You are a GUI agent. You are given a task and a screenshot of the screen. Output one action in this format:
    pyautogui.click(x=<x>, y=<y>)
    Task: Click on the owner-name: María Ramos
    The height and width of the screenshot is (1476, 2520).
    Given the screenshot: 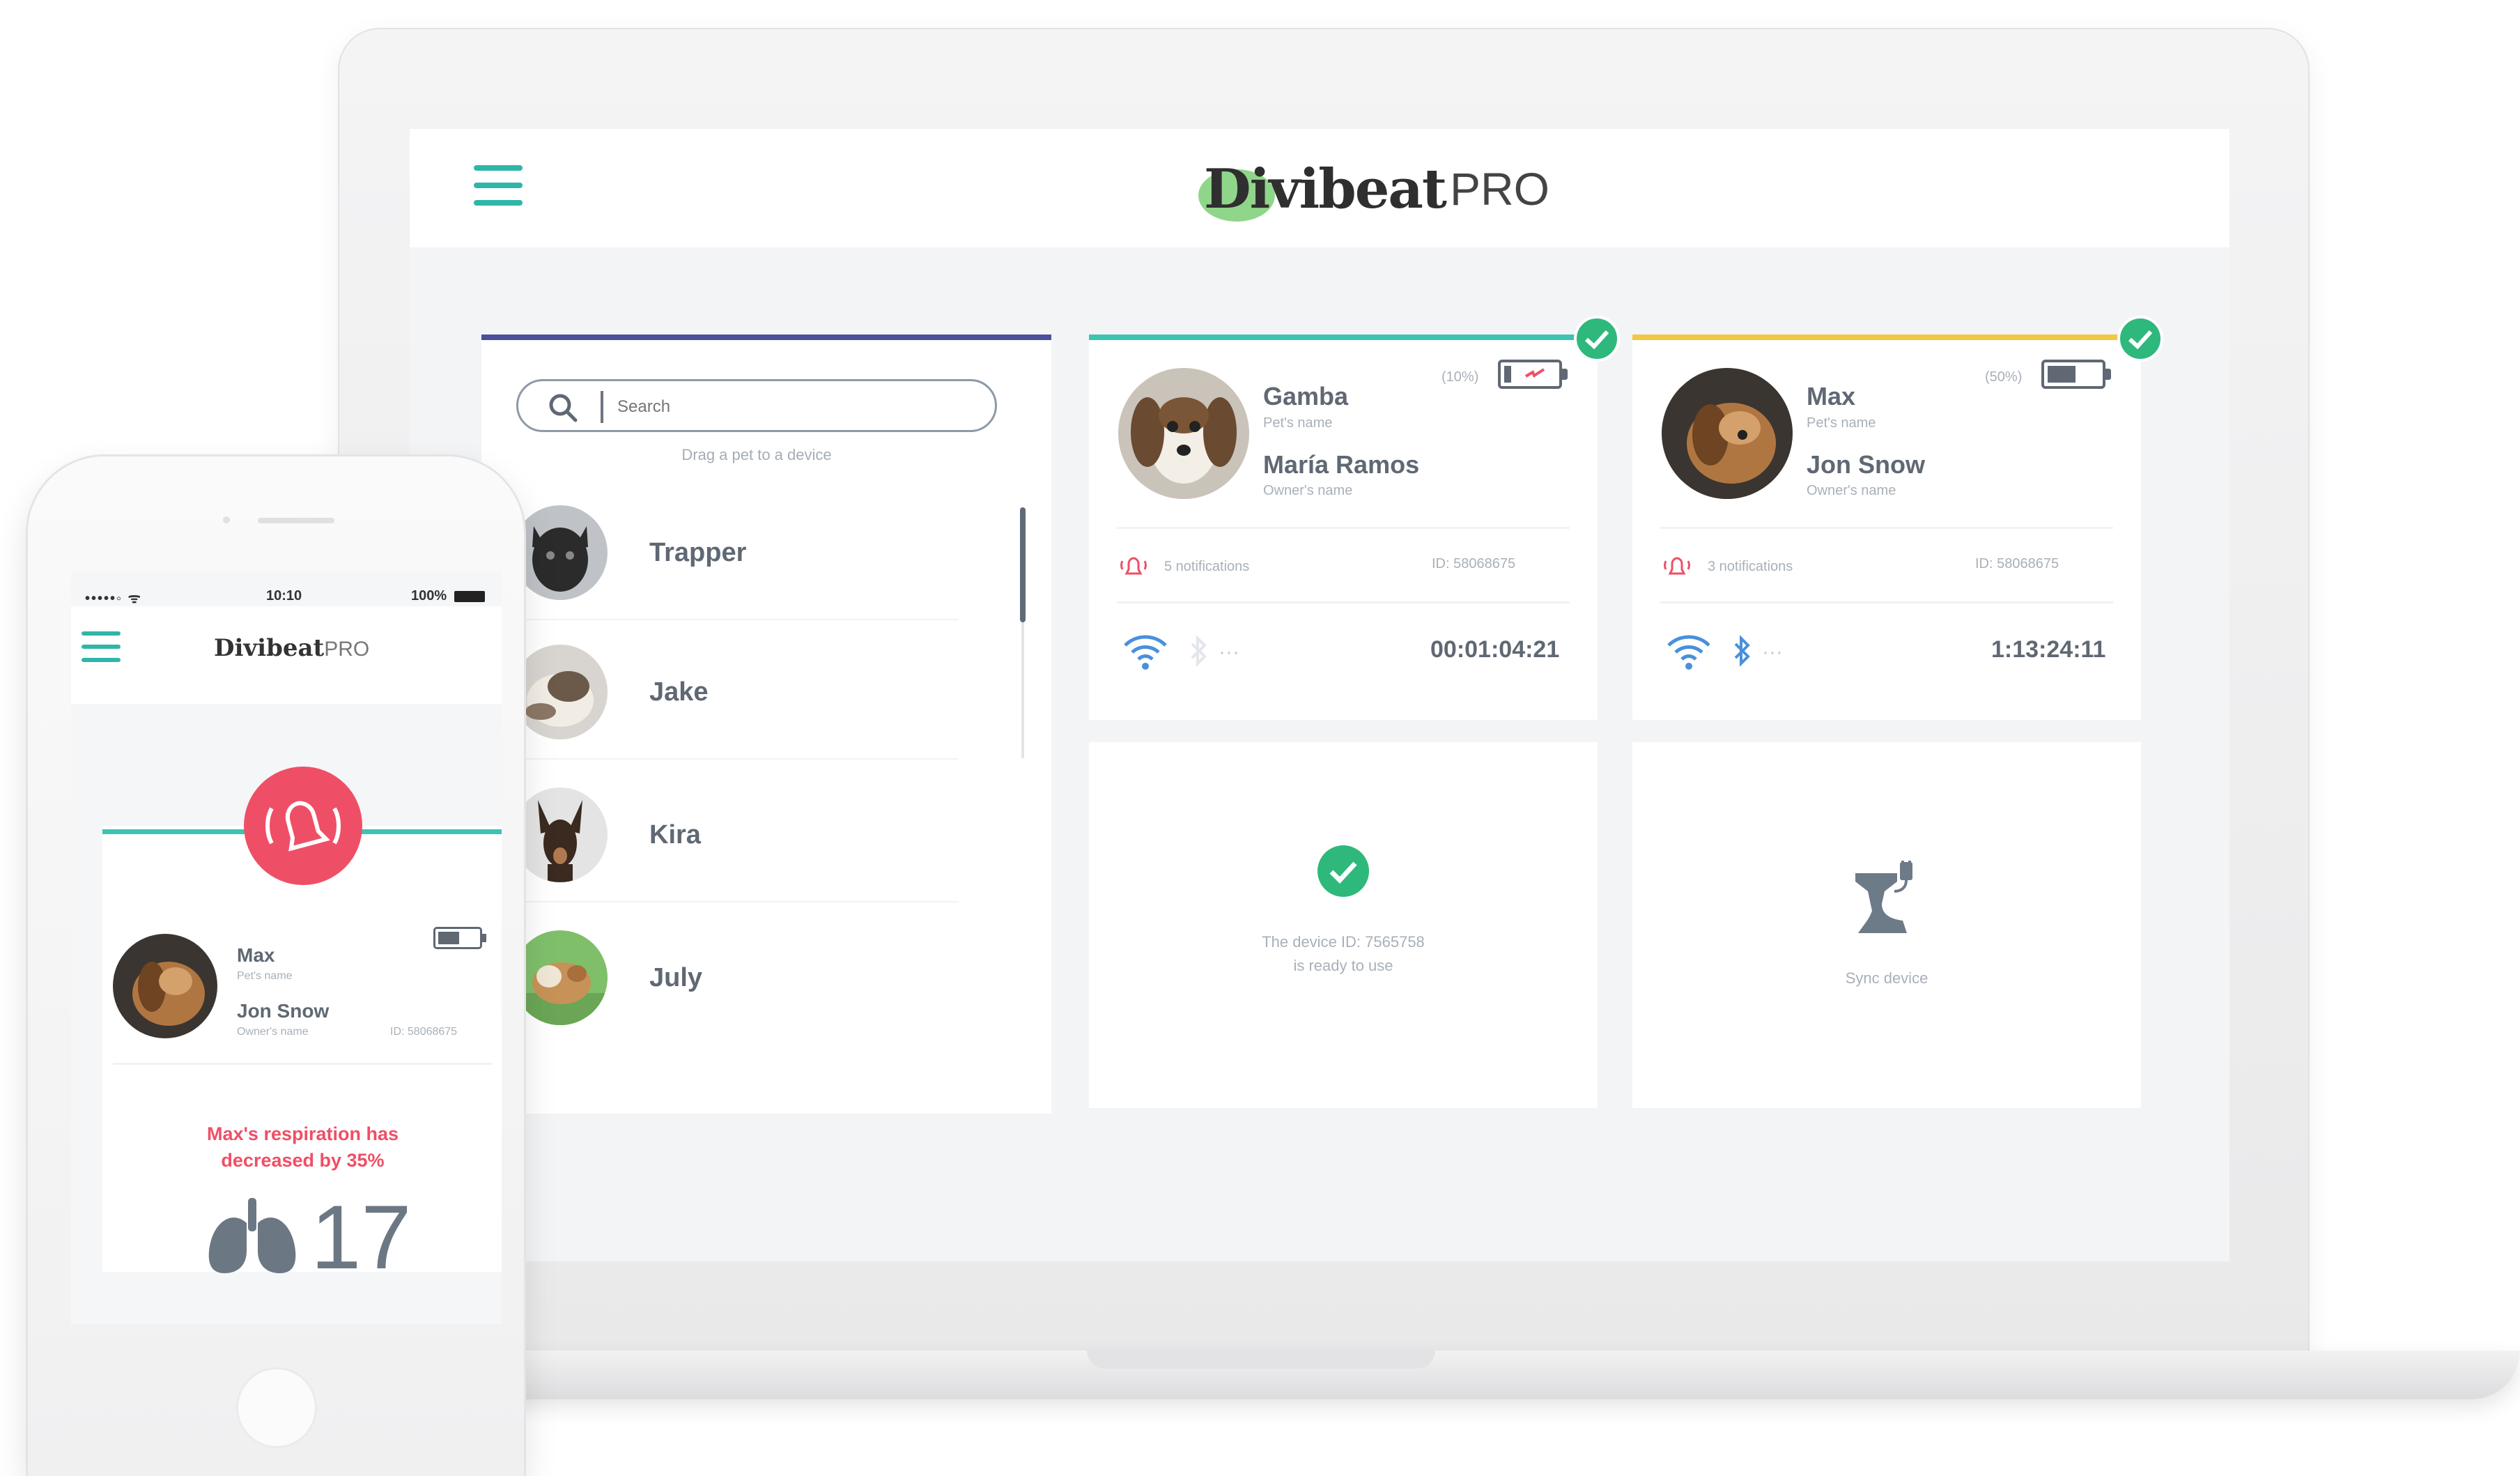 What is the action you would take?
    pyautogui.click(x=1341, y=465)
    